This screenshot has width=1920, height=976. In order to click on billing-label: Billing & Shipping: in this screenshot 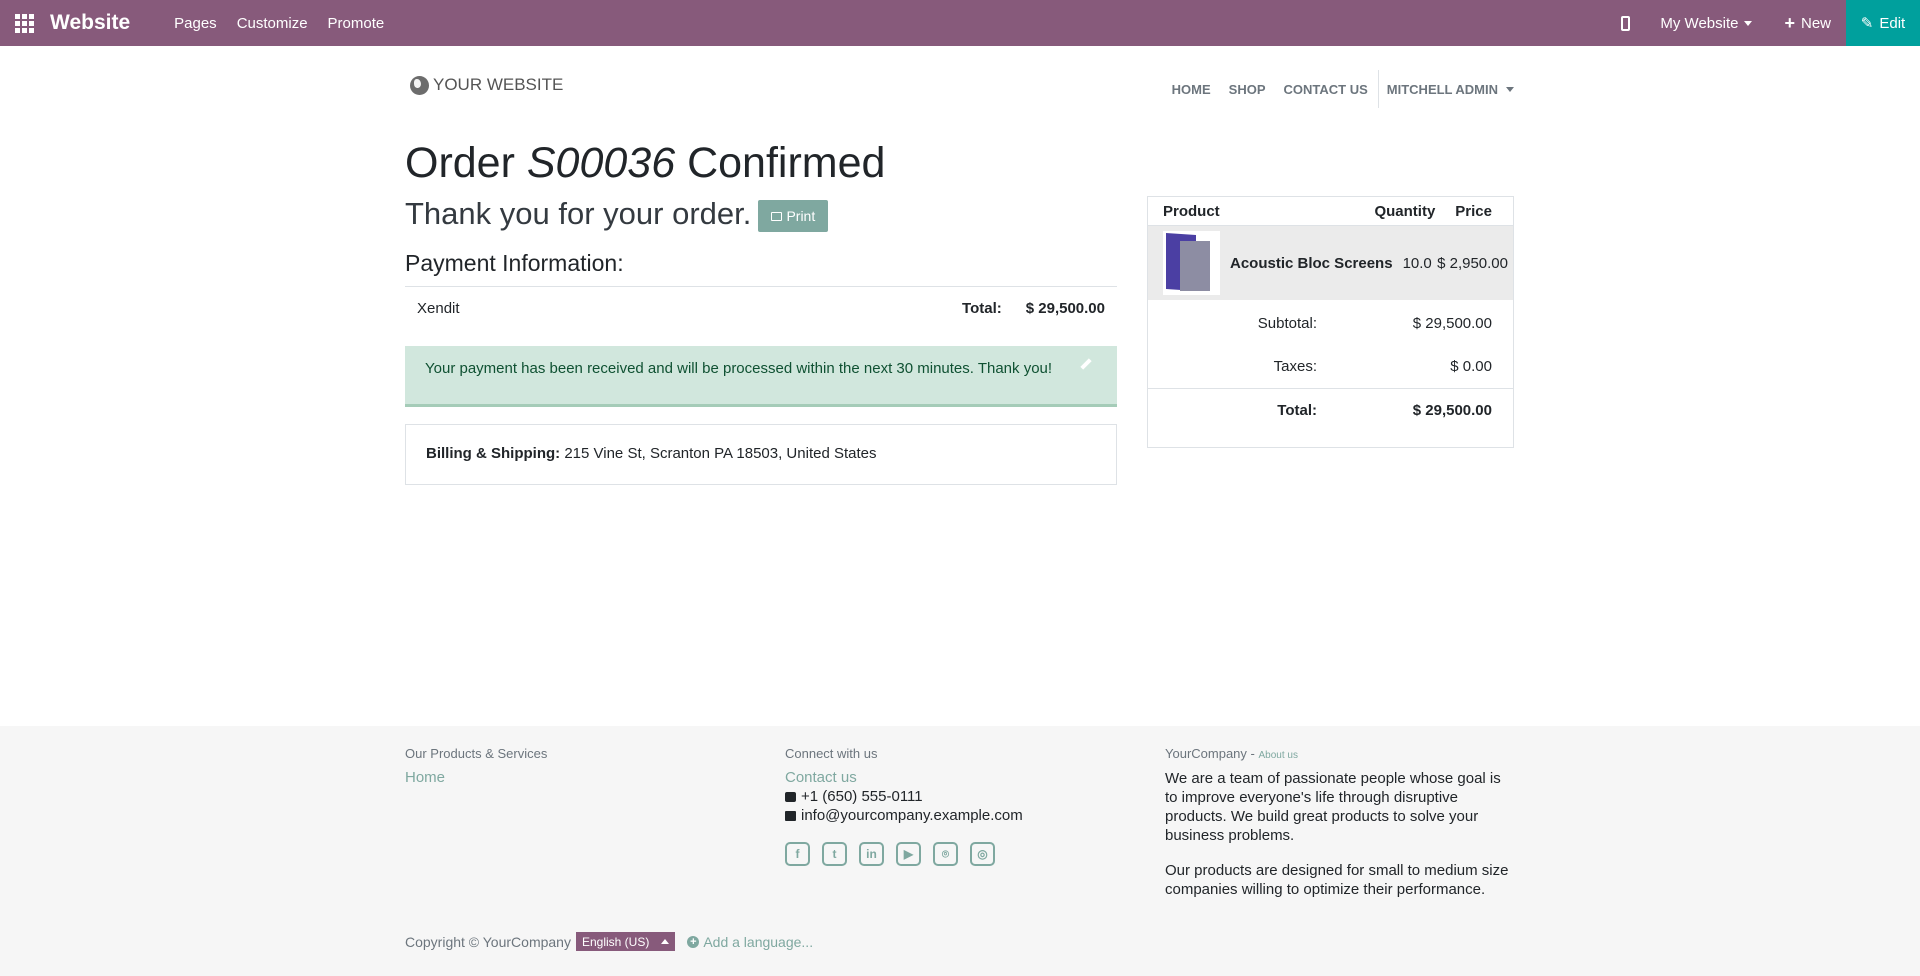, I will do `click(493, 453)`.